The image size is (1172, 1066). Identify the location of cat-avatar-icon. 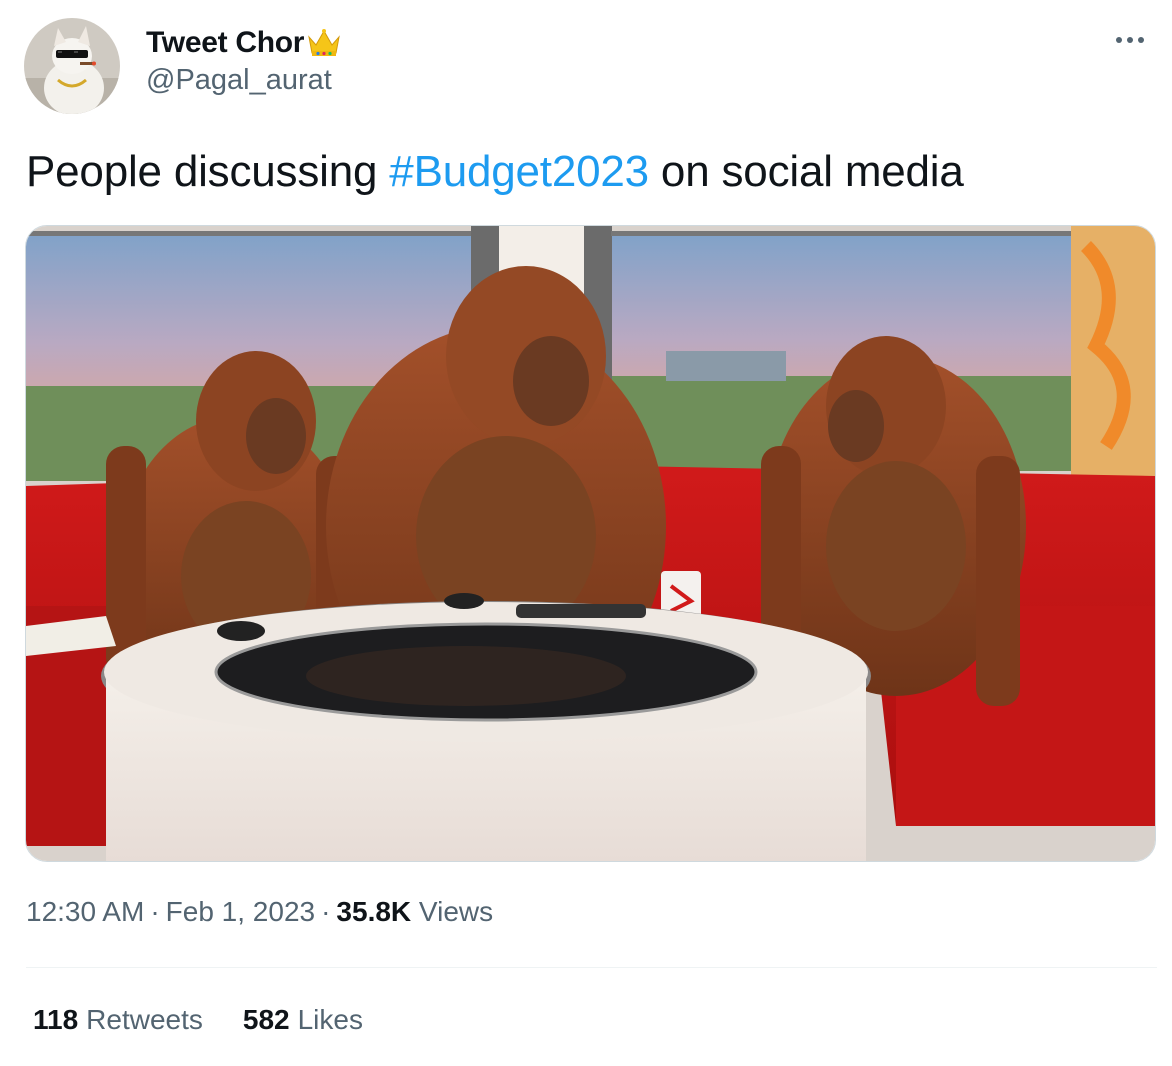
(72, 66).